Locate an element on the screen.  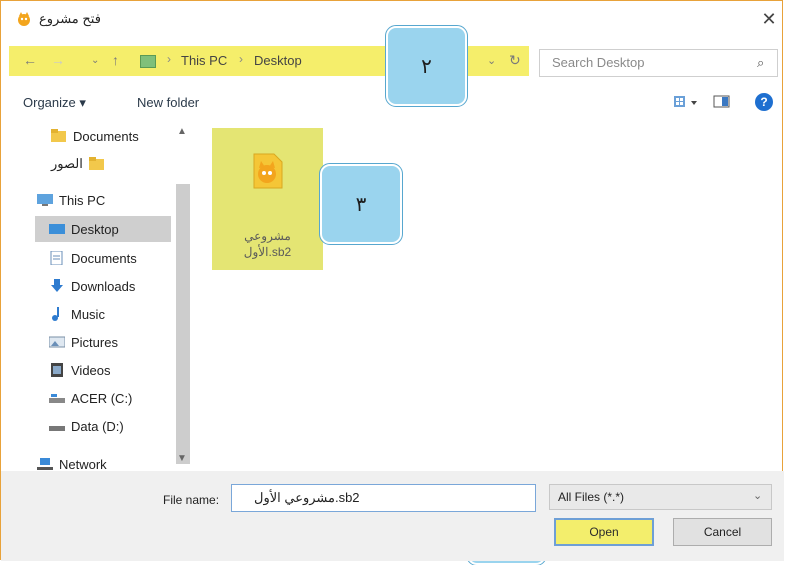
sidebar-item-label: Network is located at coordinates (83, 464).